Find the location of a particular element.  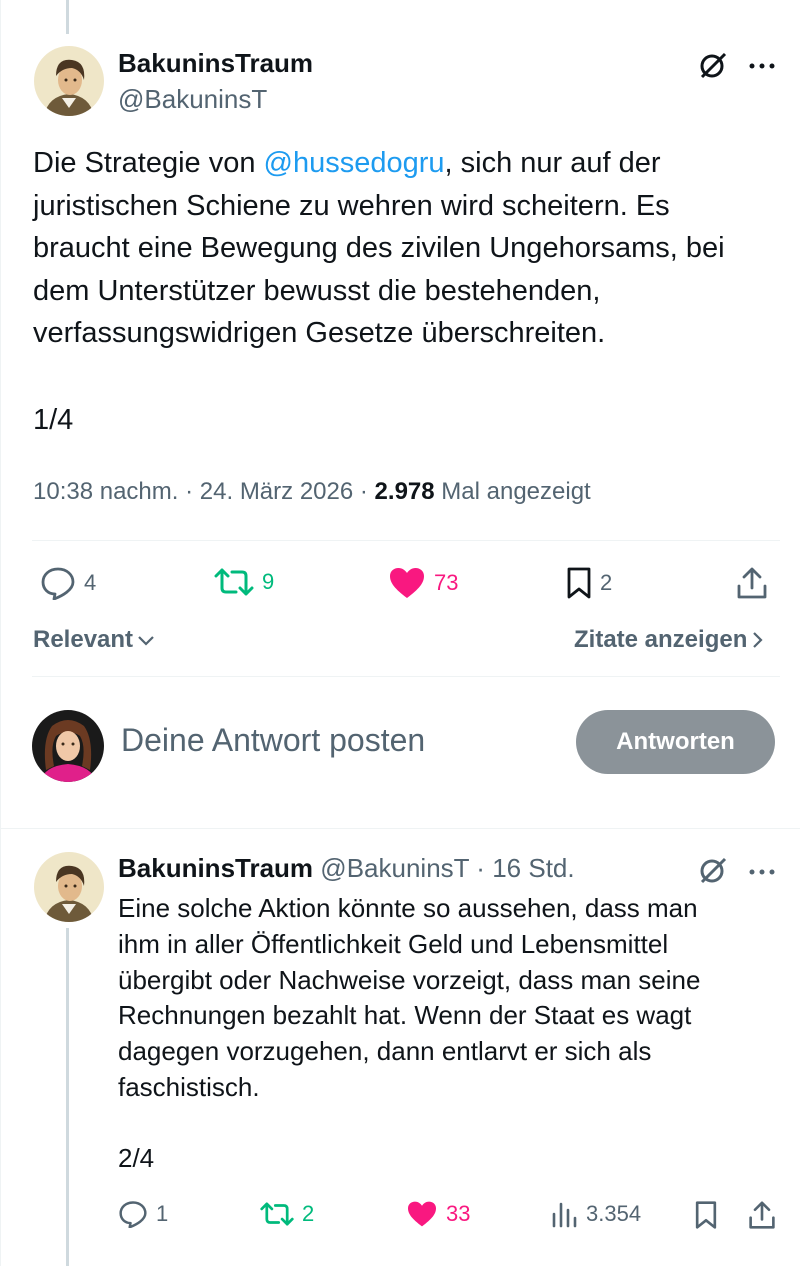

thread-line-top is located at coordinates (67, 17).